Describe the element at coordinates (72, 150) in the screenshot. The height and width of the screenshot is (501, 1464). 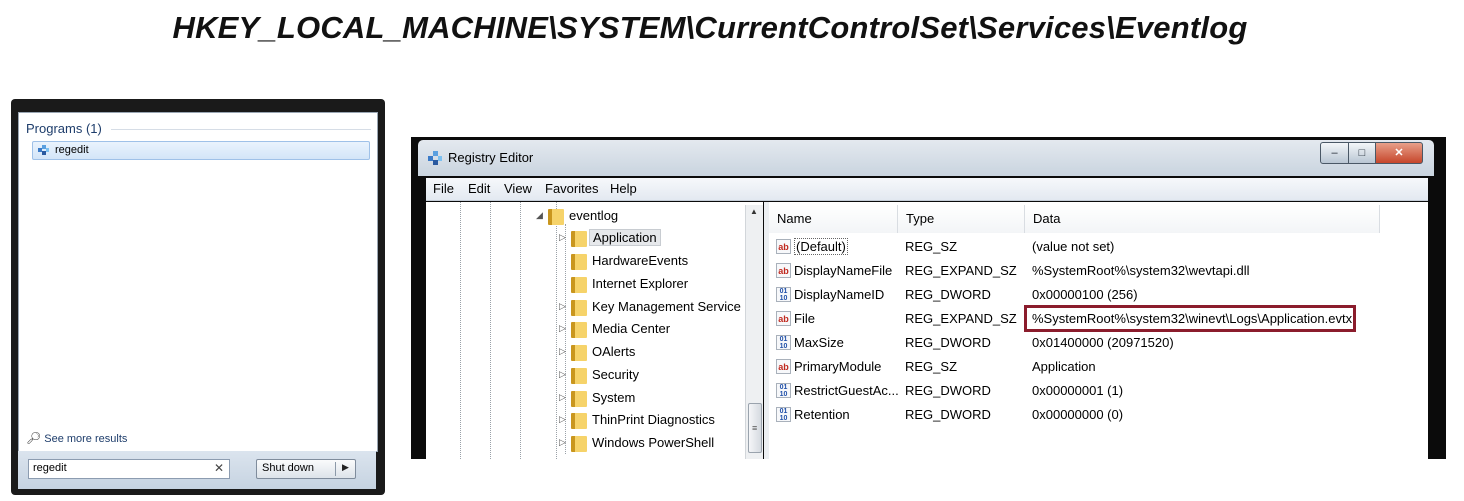
I see `program-item-label: regedit` at that location.